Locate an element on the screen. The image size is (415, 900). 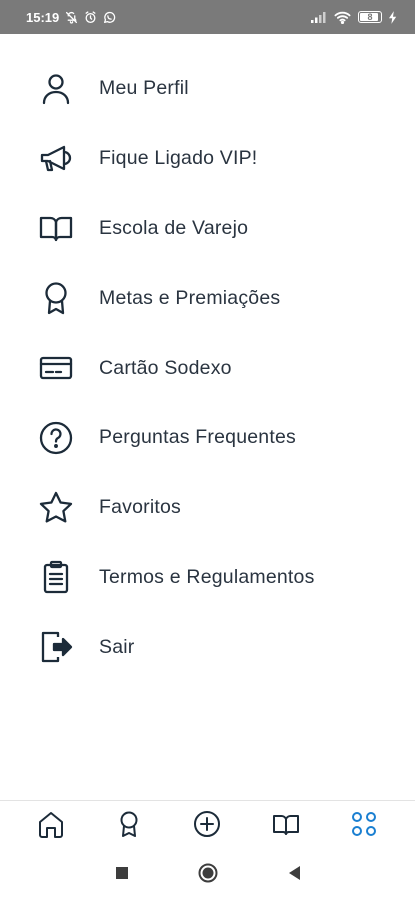
menu-item-label: Escola de Varejo is located at coordinates (174, 227).